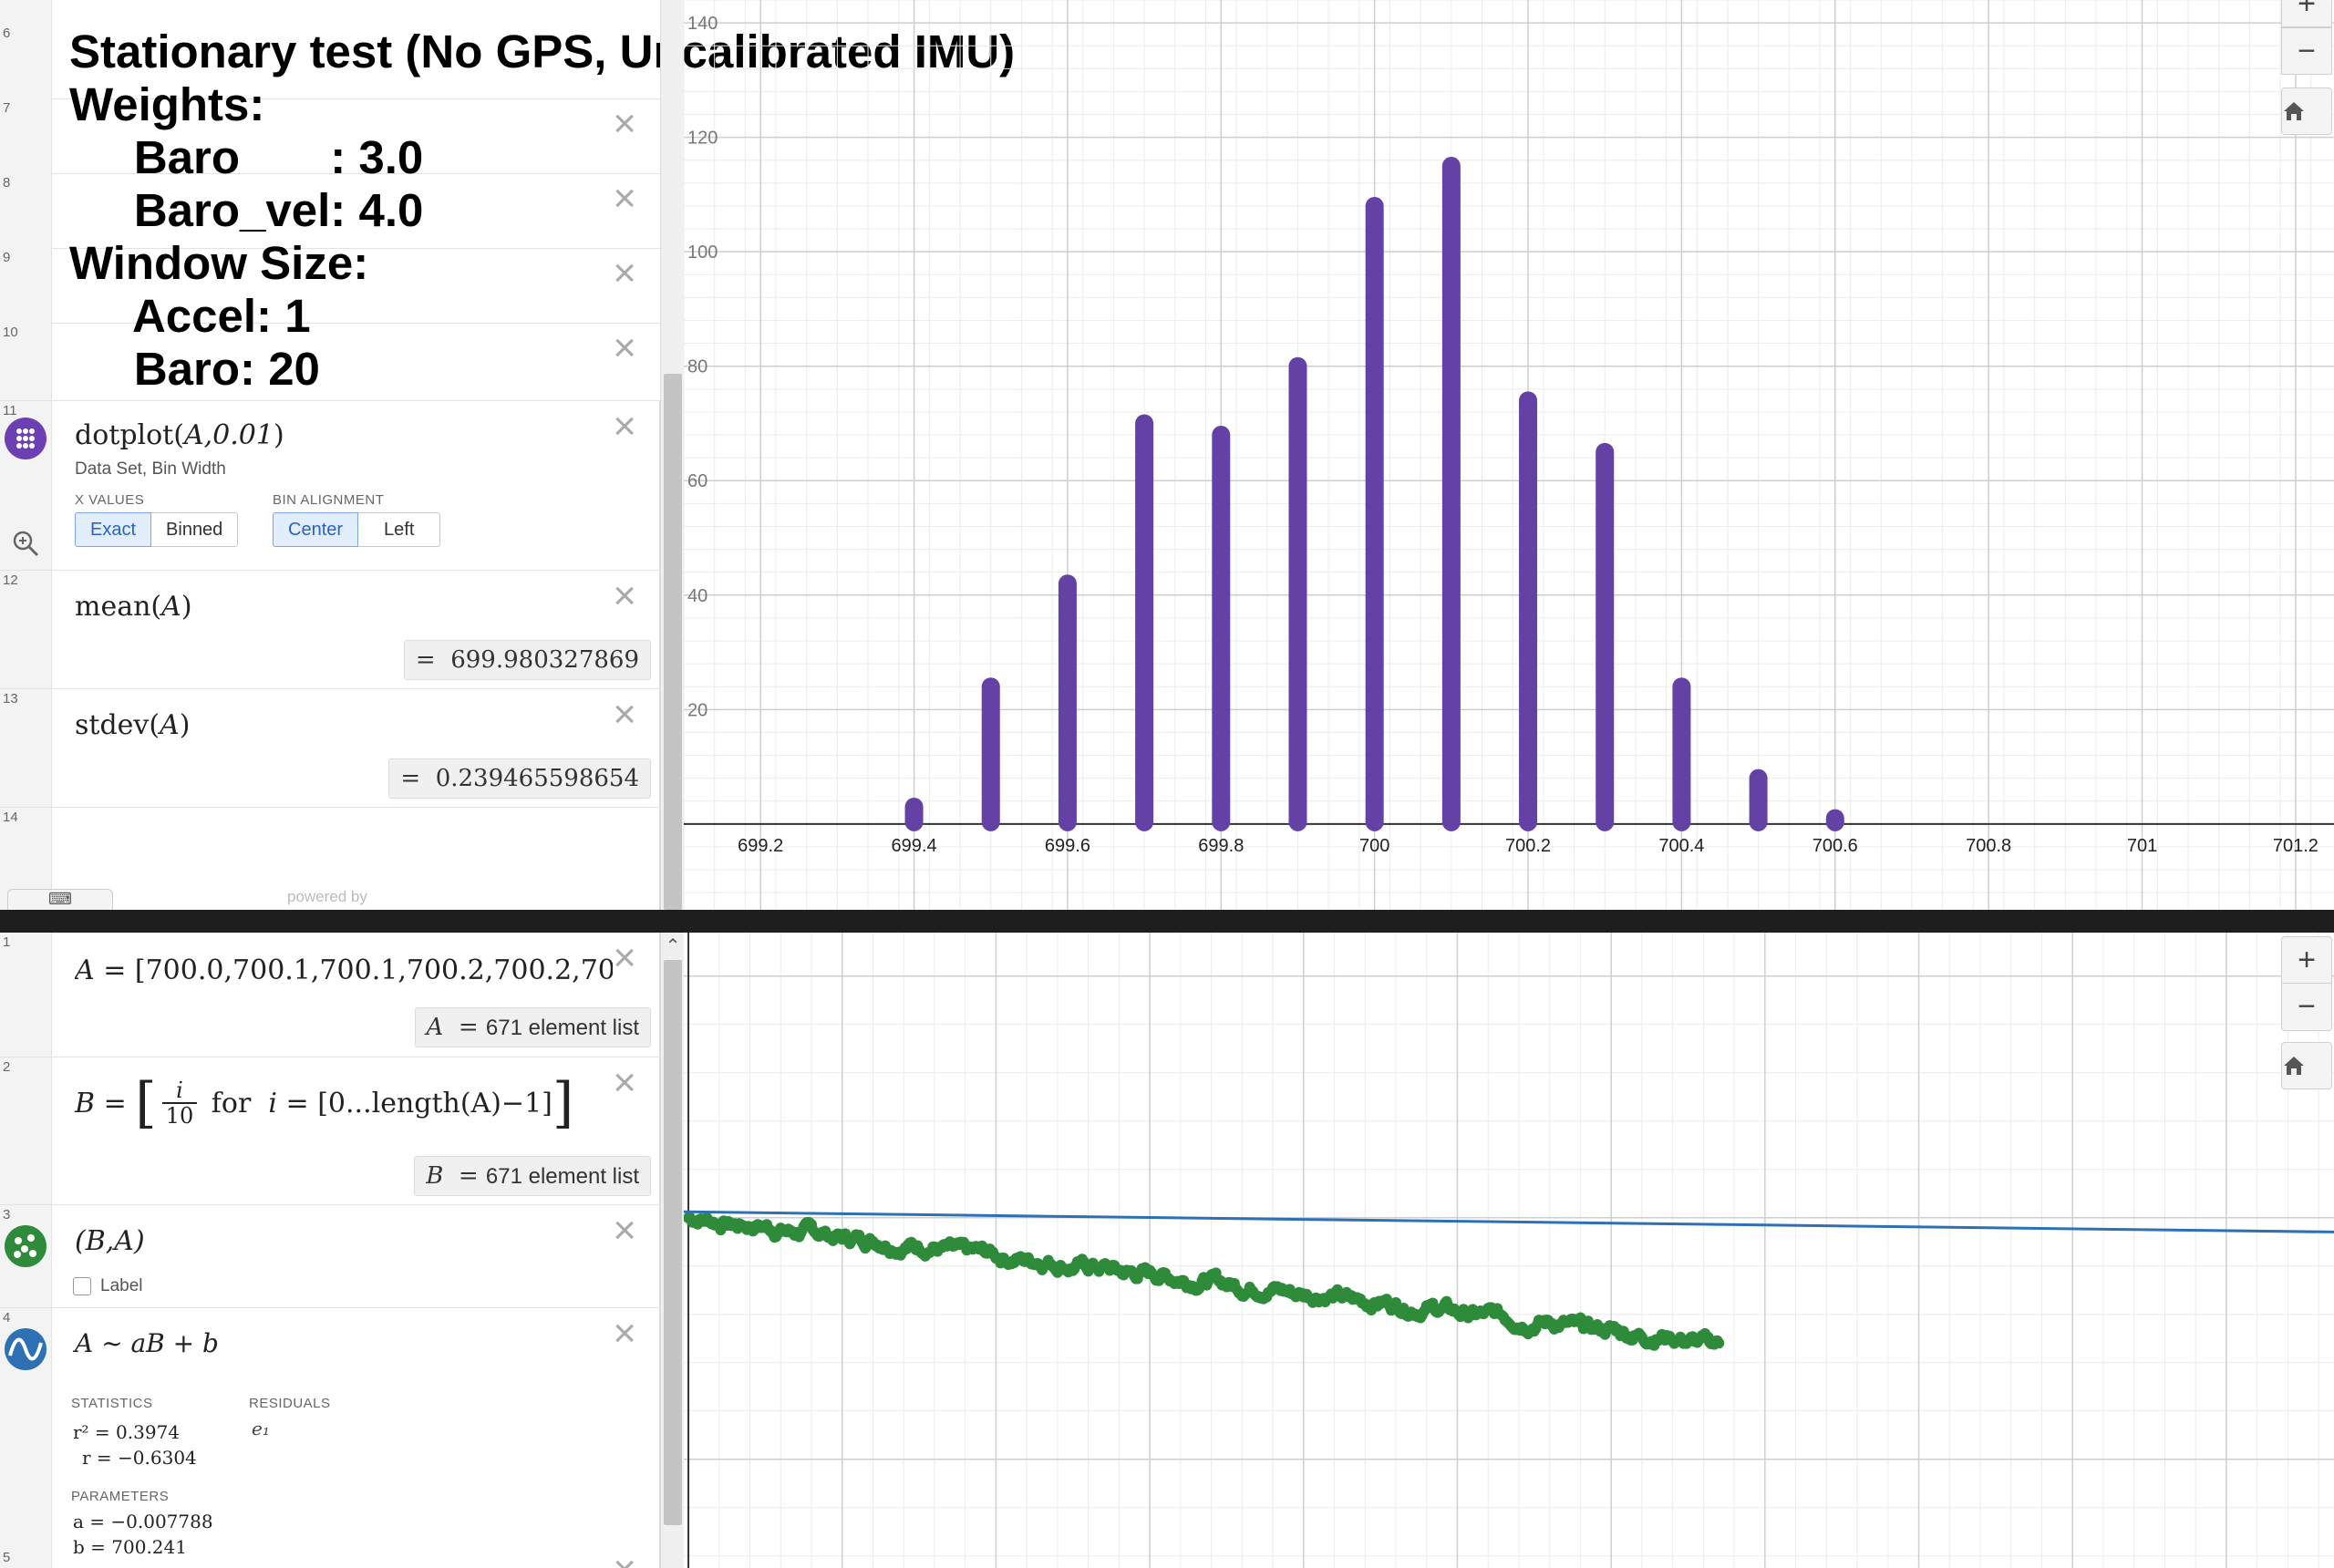  I want to click on expression-scrollbar, so click(672, 455).